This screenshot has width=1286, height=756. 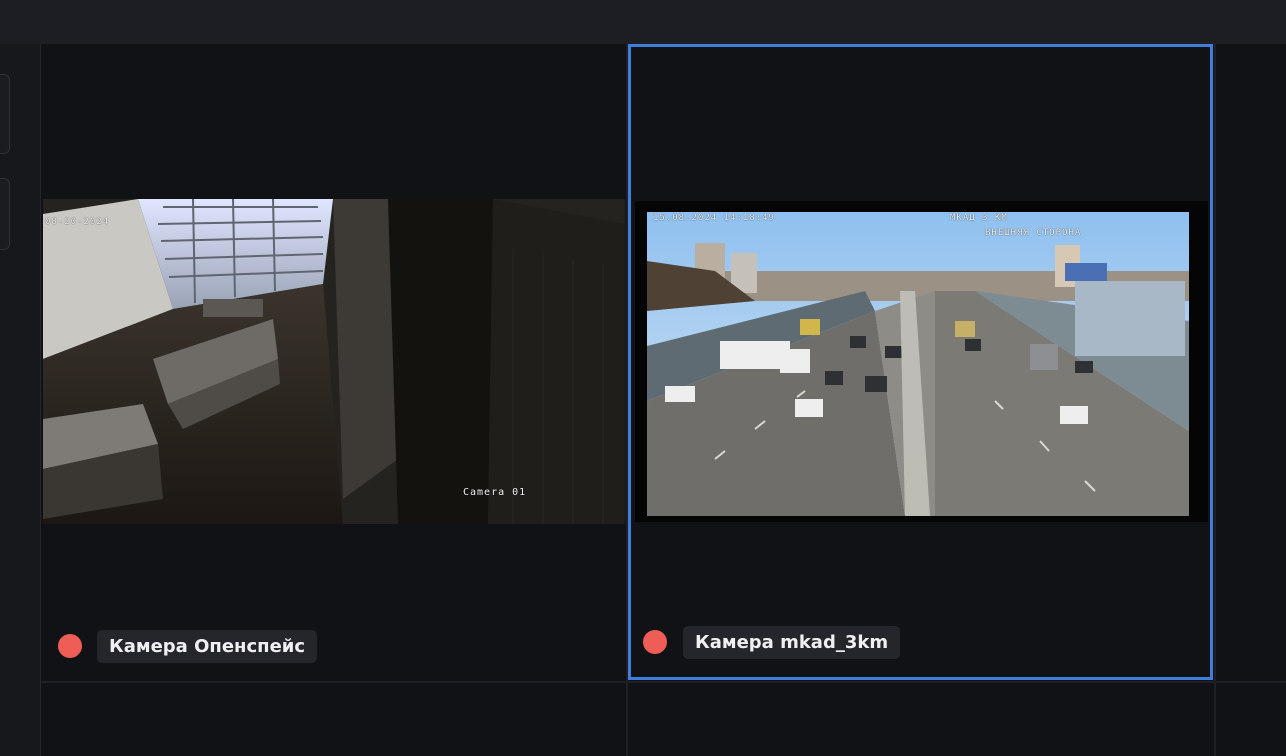 What do you see at coordinates (979, 218) in the screenshot?
I see `video-location-label: МКАД 3 КМ` at bounding box center [979, 218].